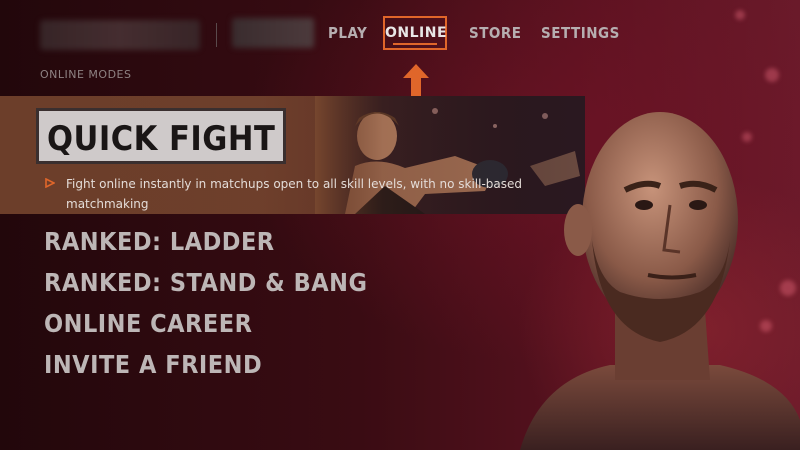 The height and width of the screenshot is (450, 800). What do you see at coordinates (153, 364) in the screenshot?
I see `menu-item-invite-friend: INVITE A FRIEND` at bounding box center [153, 364].